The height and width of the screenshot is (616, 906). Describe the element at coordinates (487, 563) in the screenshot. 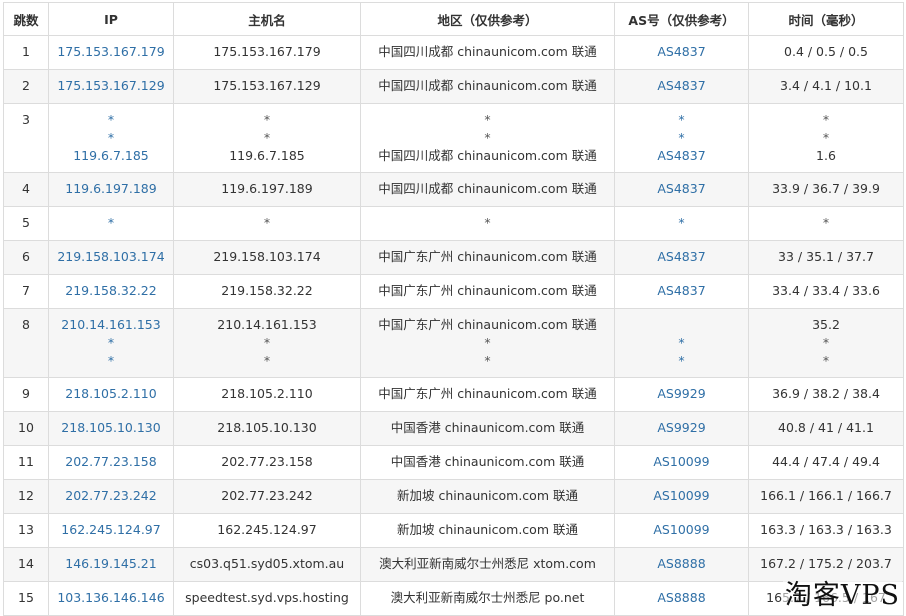

I see `region-value: 澳大利亚新南威尔士州悉尼 xtom.com` at that location.